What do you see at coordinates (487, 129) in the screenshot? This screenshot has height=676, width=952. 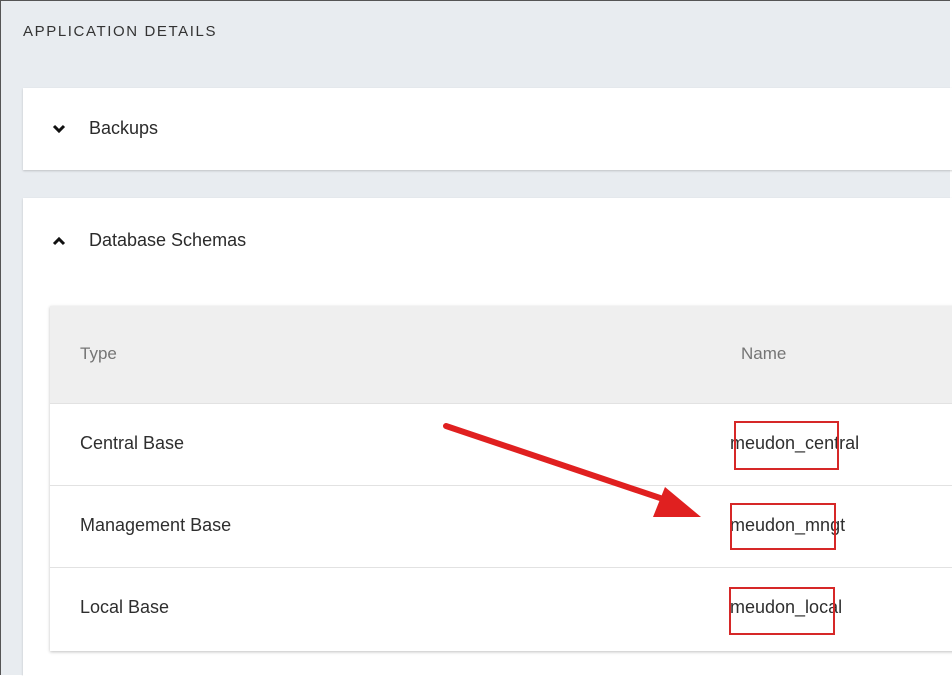 I see `backups-panel: Backups` at bounding box center [487, 129].